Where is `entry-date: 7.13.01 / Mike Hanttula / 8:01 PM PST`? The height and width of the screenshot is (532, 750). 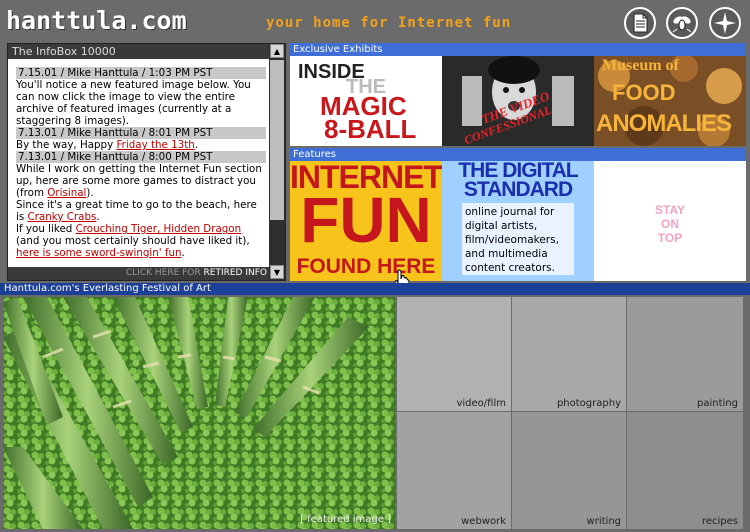
entry-date: 7.13.01 / Mike Hanttula / 8:01 PM PST is located at coordinates (141, 133).